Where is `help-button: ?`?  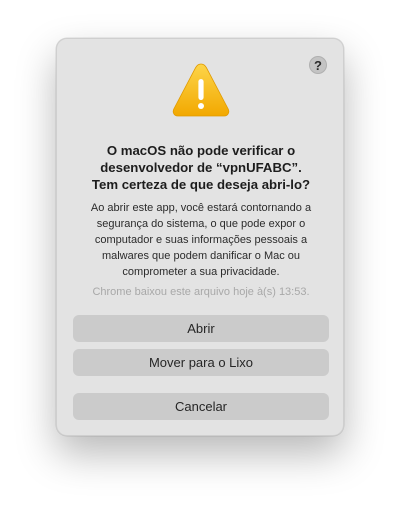 help-button: ? is located at coordinates (318, 65).